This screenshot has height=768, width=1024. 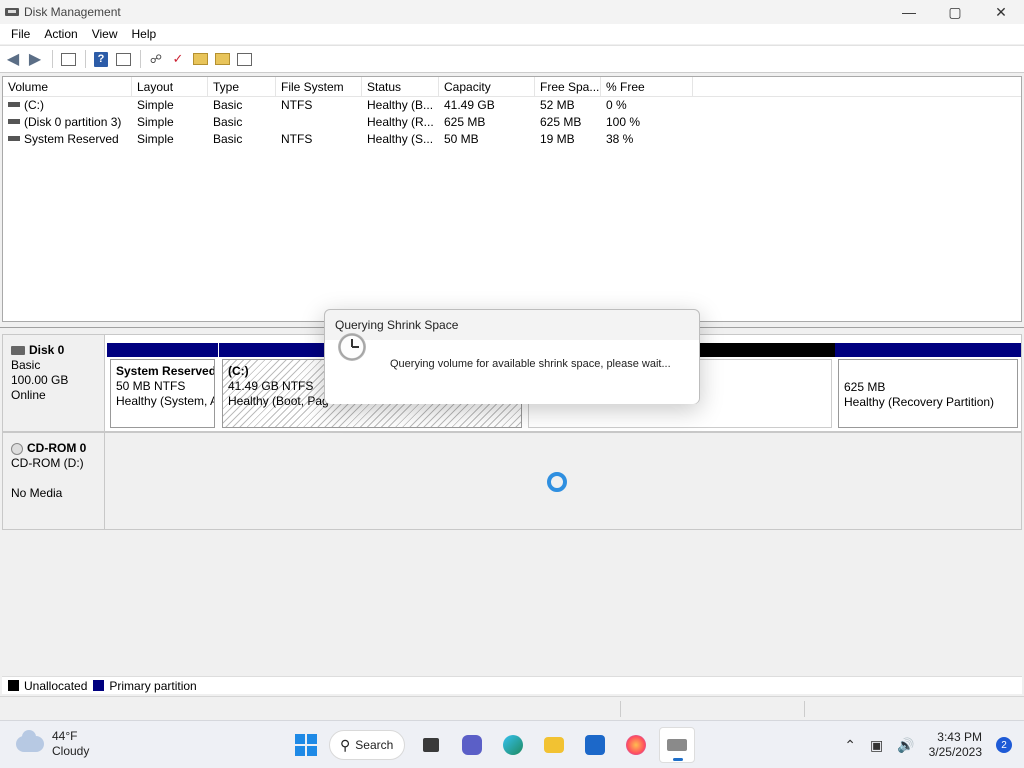 I want to click on legend-primary: Primary partition, so click(x=145, y=685).